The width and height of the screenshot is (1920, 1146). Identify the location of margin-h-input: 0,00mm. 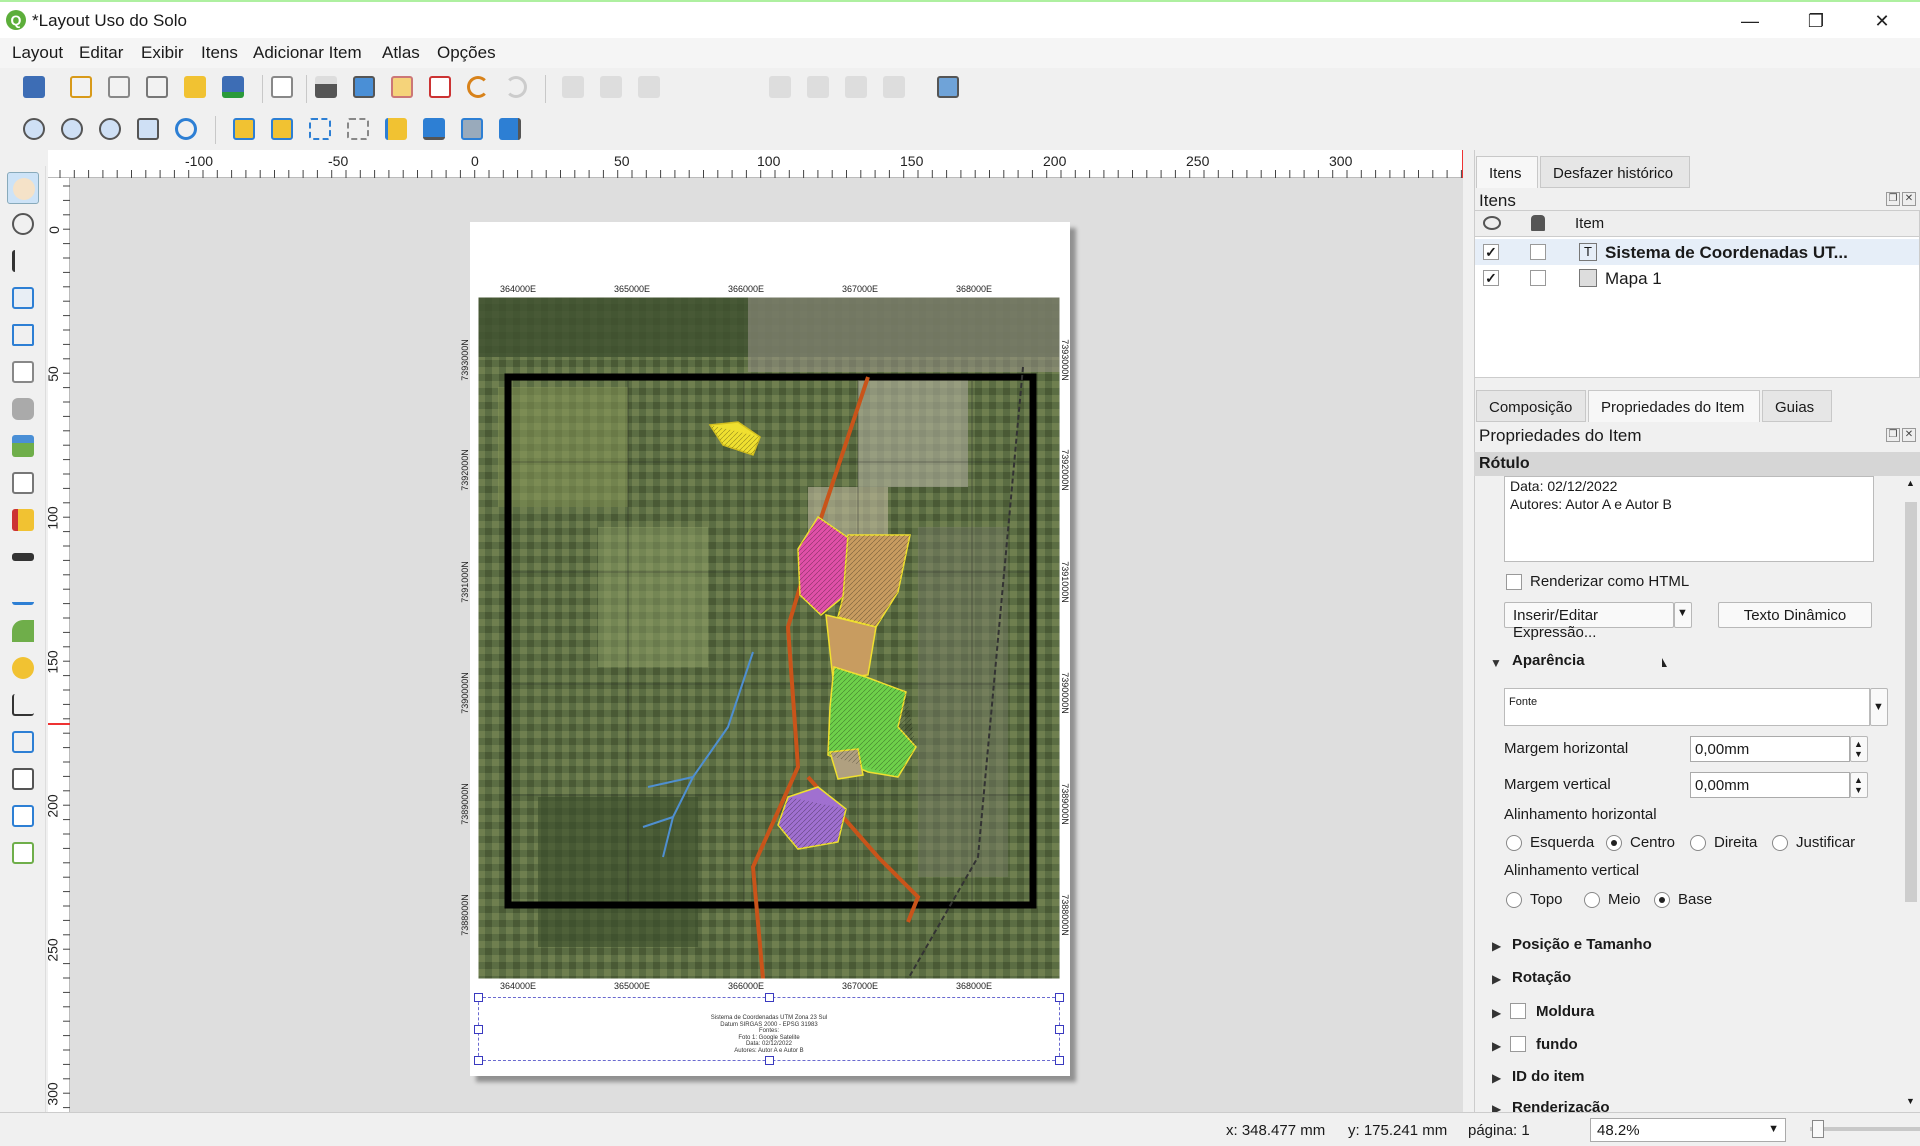
(1770, 749).